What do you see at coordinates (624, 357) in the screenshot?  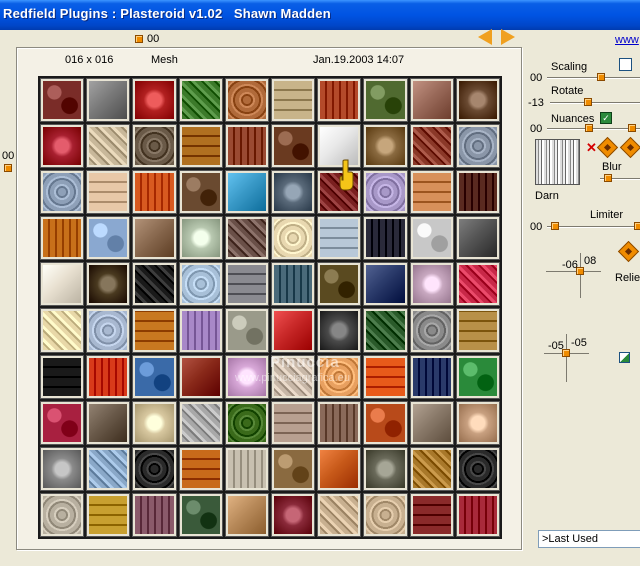 I see `option-checkbox` at bounding box center [624, 357].